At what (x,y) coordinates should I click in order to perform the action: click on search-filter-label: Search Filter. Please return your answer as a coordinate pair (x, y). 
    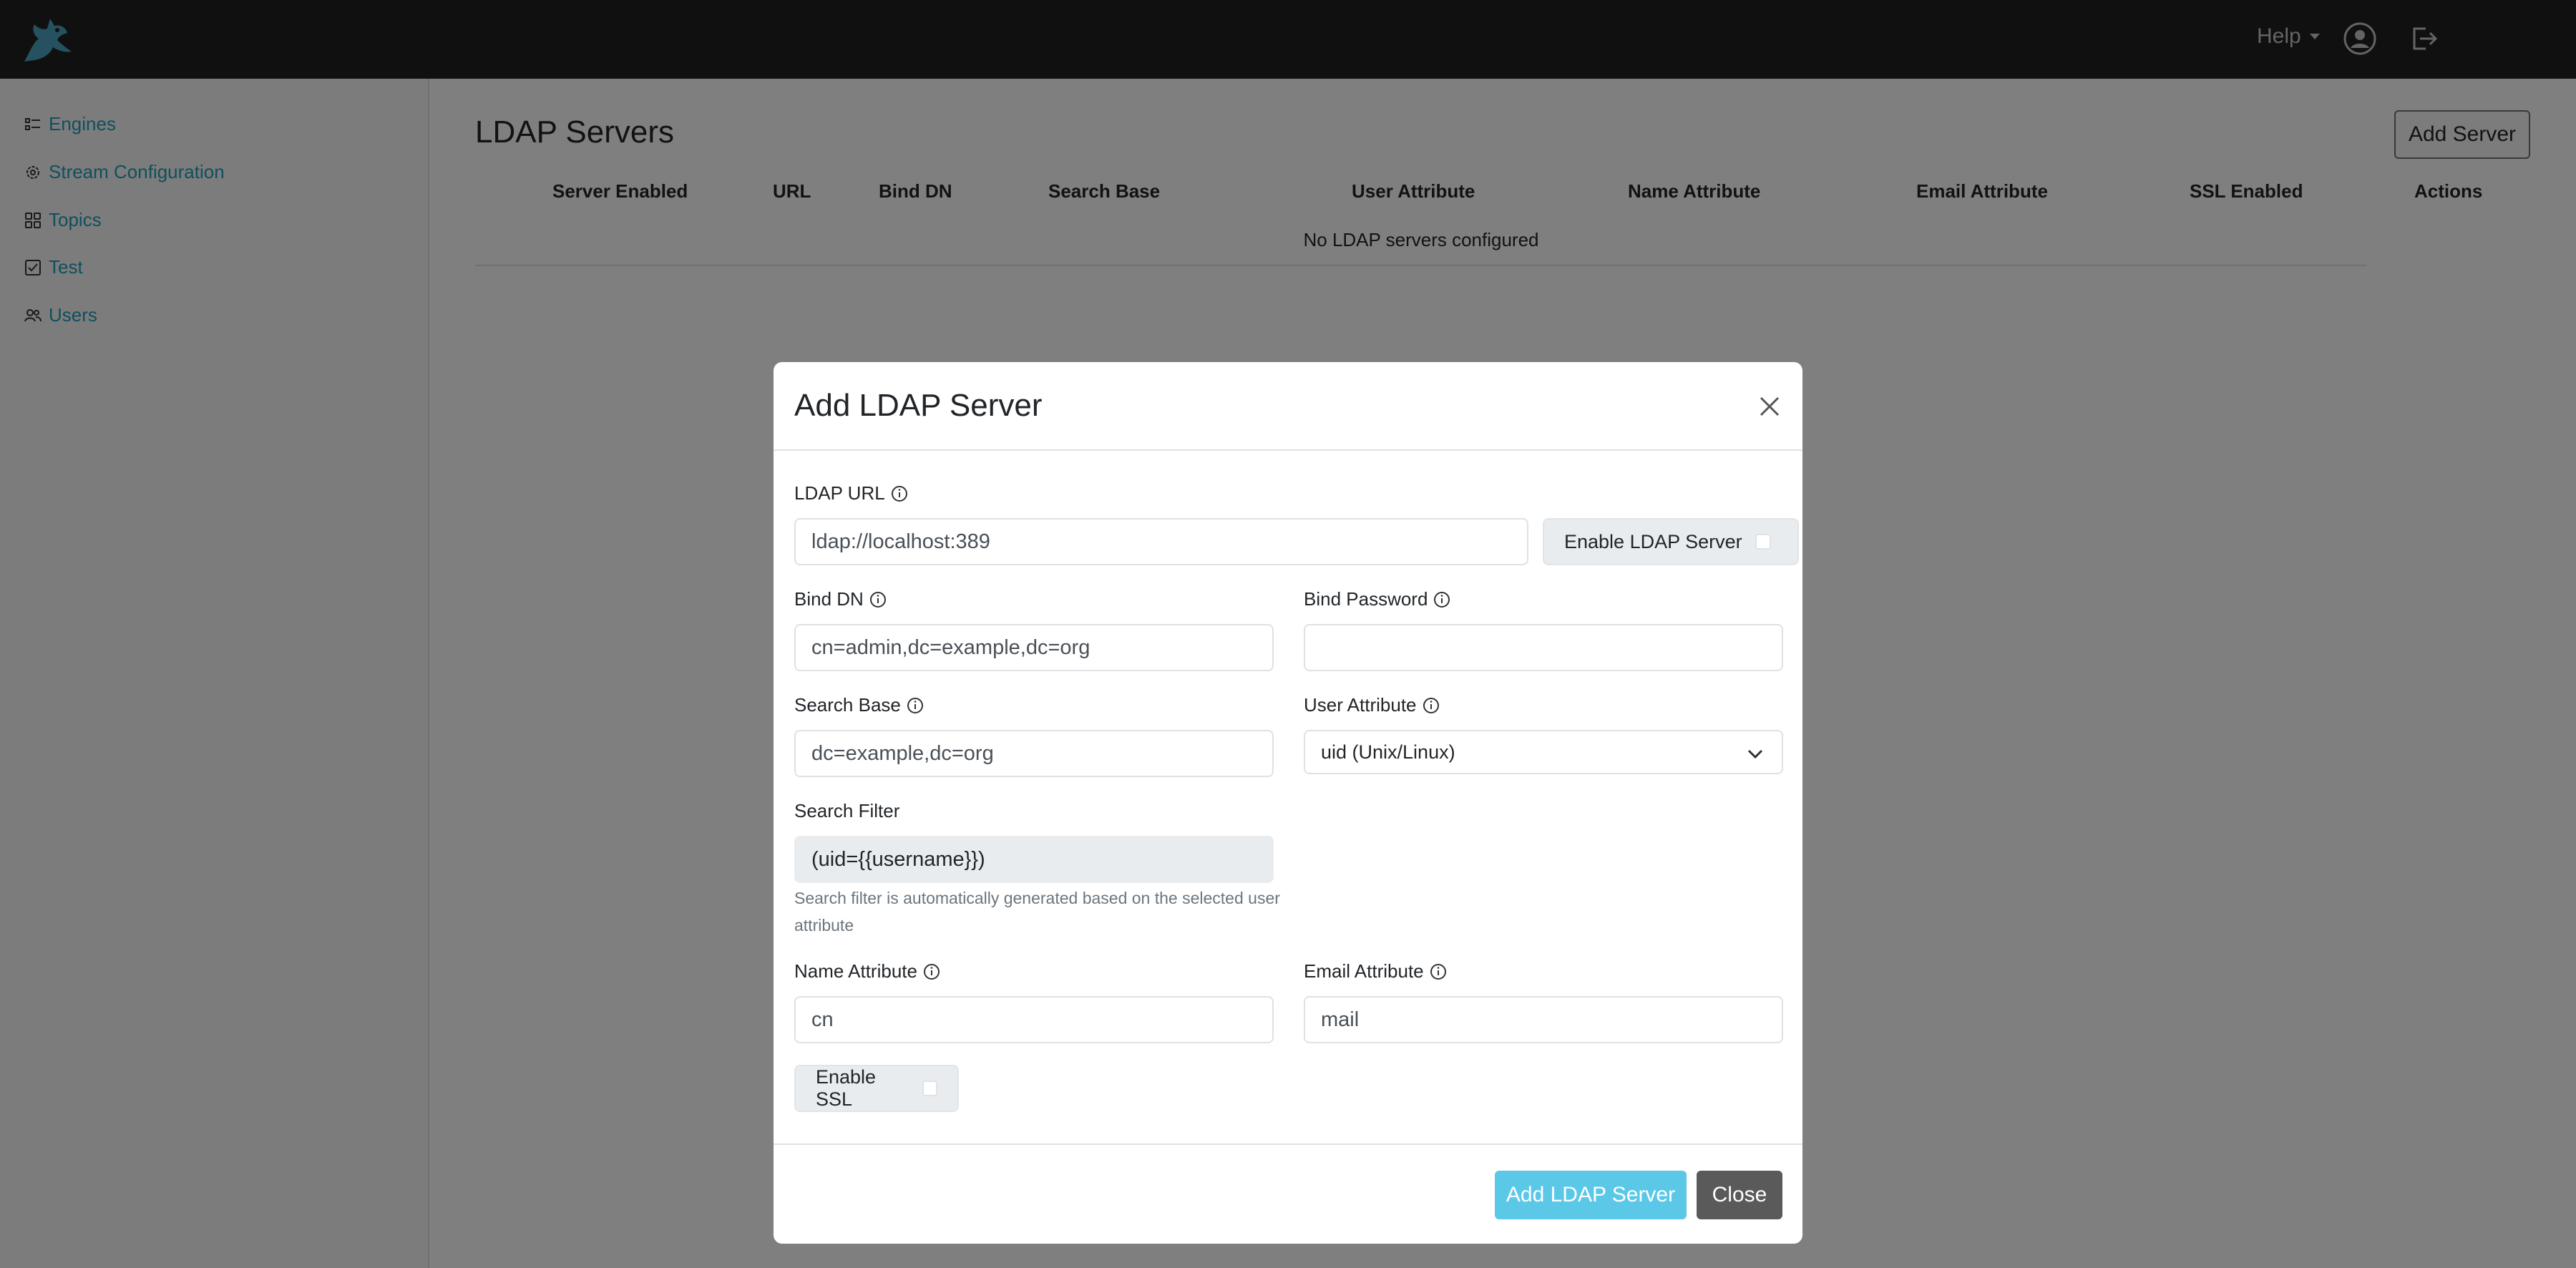
    Looking at the image, I should click on (847, 810).